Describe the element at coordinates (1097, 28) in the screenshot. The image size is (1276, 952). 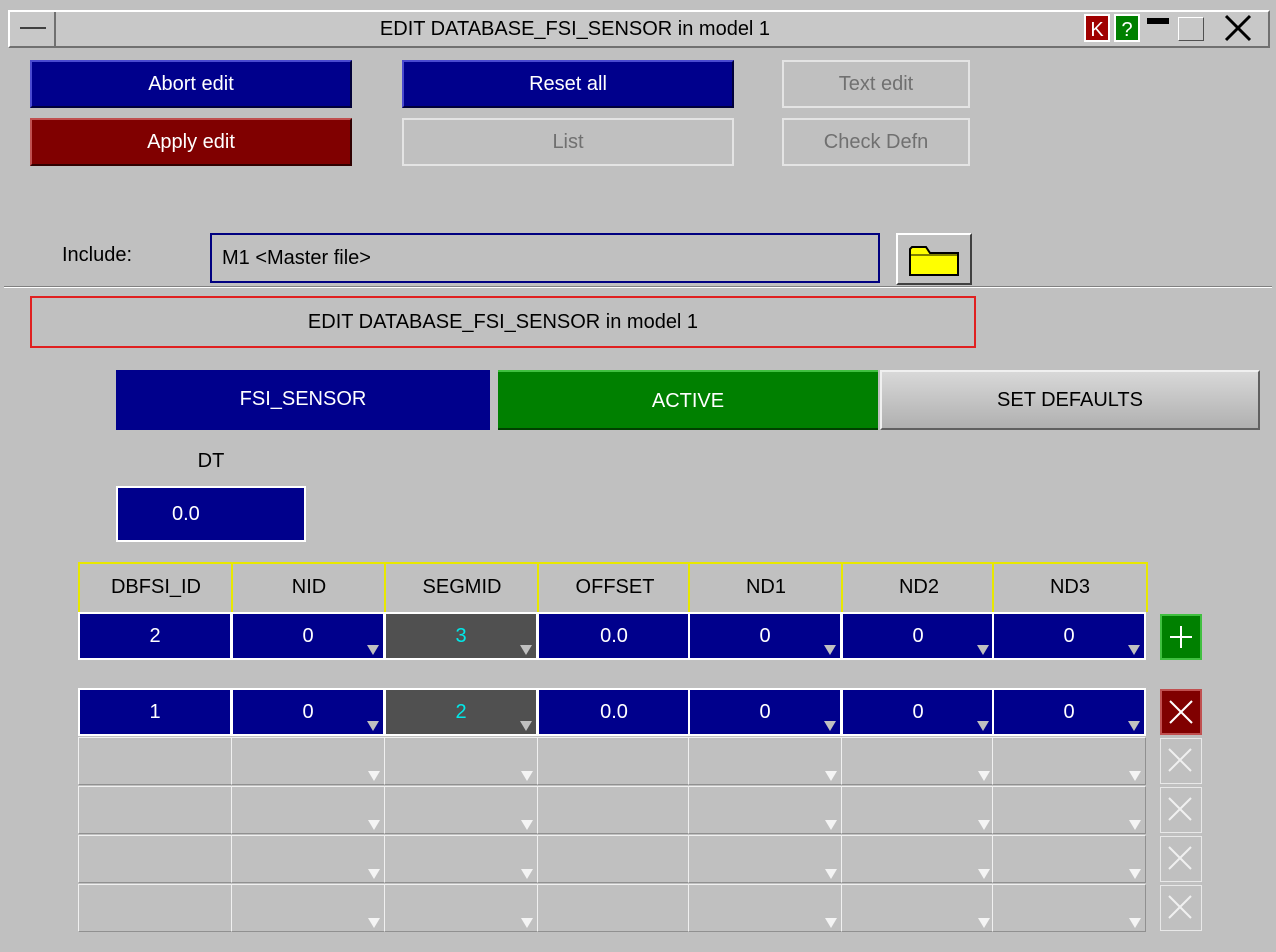
I see `k-button: K` at that location.